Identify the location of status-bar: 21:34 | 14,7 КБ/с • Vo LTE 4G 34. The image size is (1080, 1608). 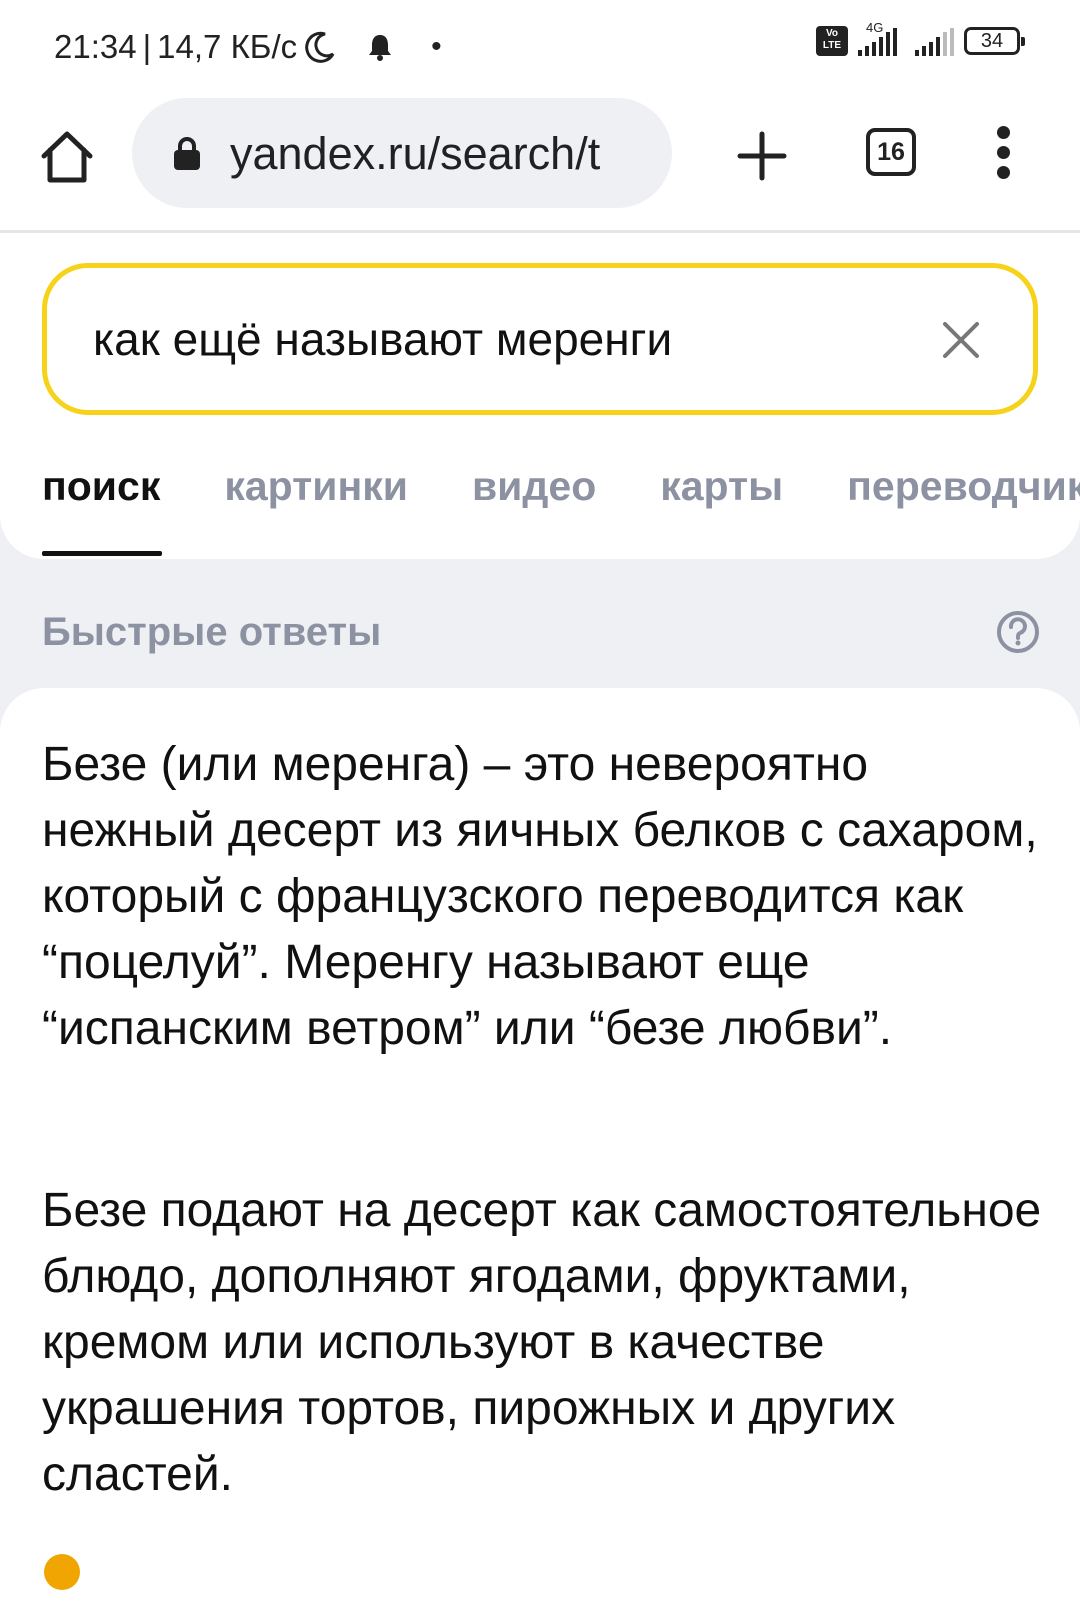
(540, 48).